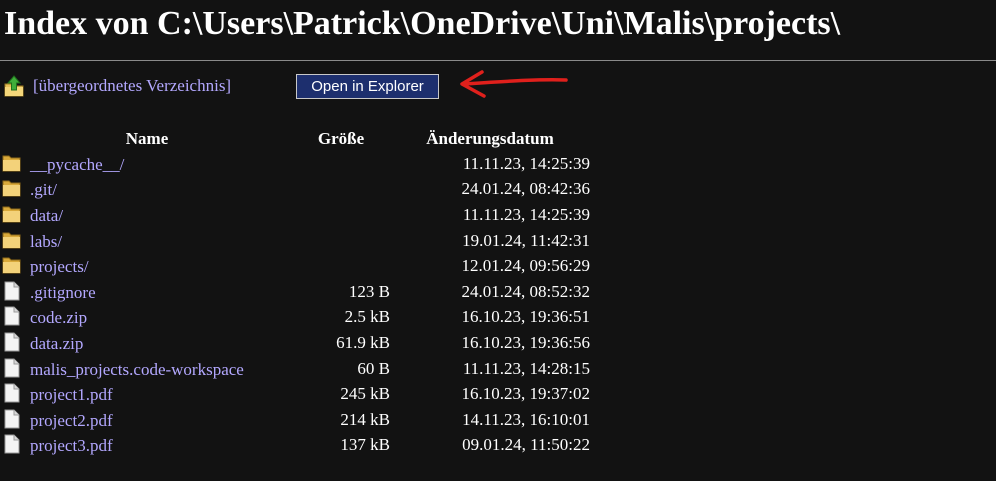 This screenshot has height=481, width=996. I want to click on size-cell: 61.9 kB, so click(363, 342).